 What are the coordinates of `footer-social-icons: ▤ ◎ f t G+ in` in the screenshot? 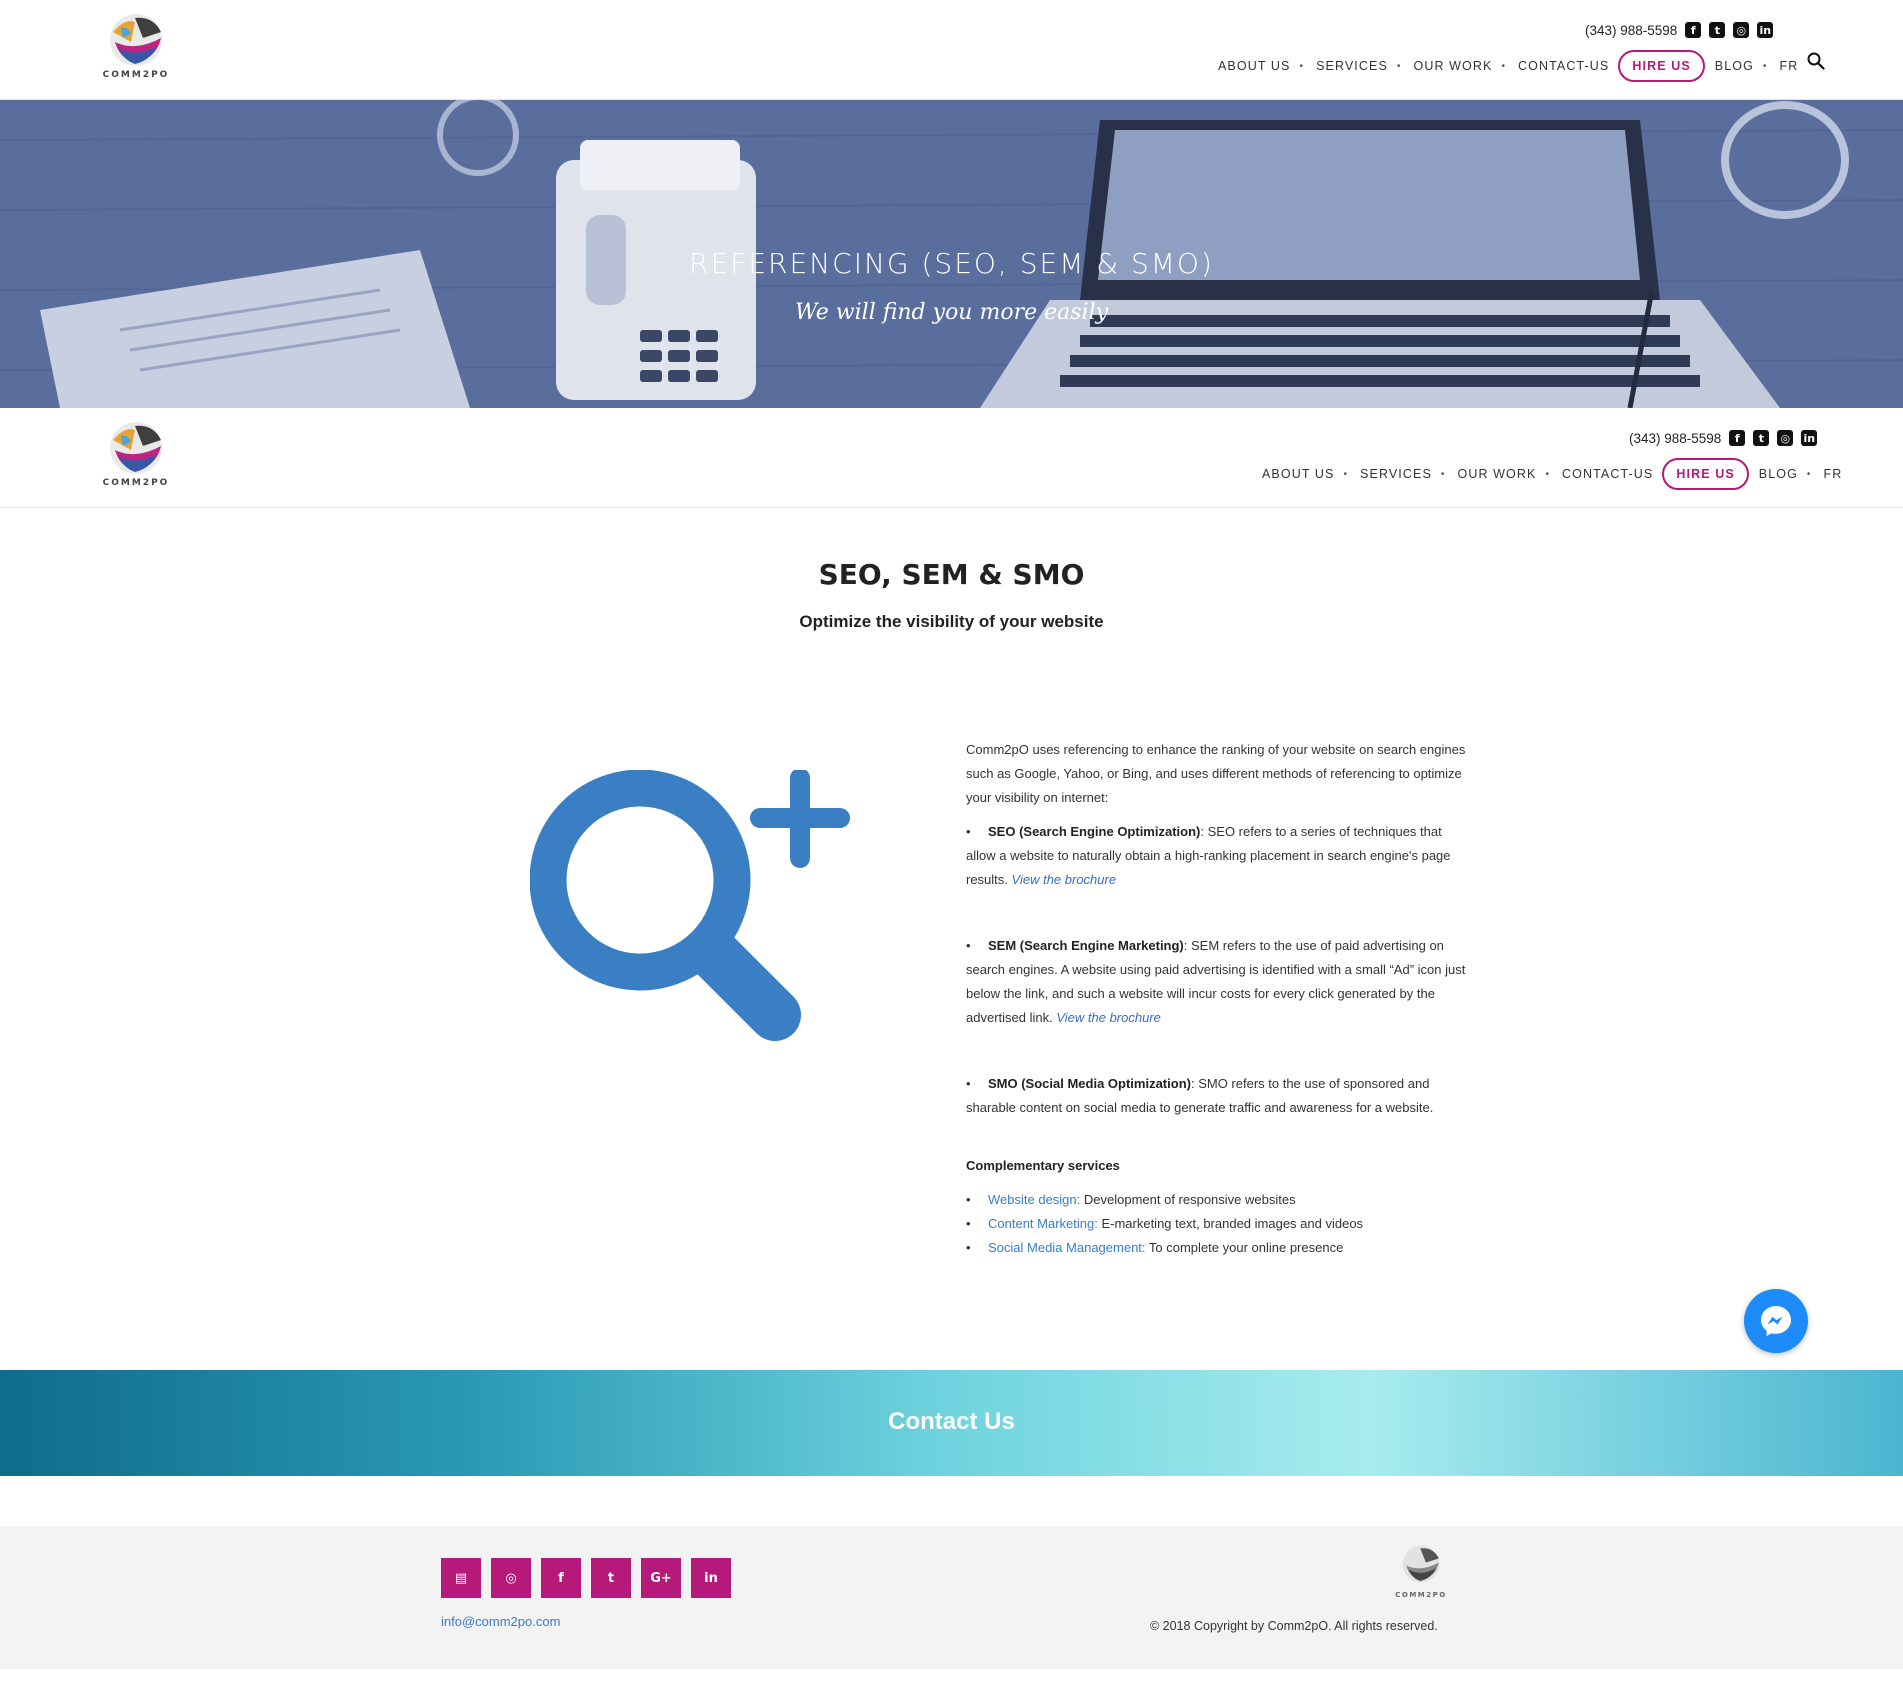 It's located at (586, 1578).